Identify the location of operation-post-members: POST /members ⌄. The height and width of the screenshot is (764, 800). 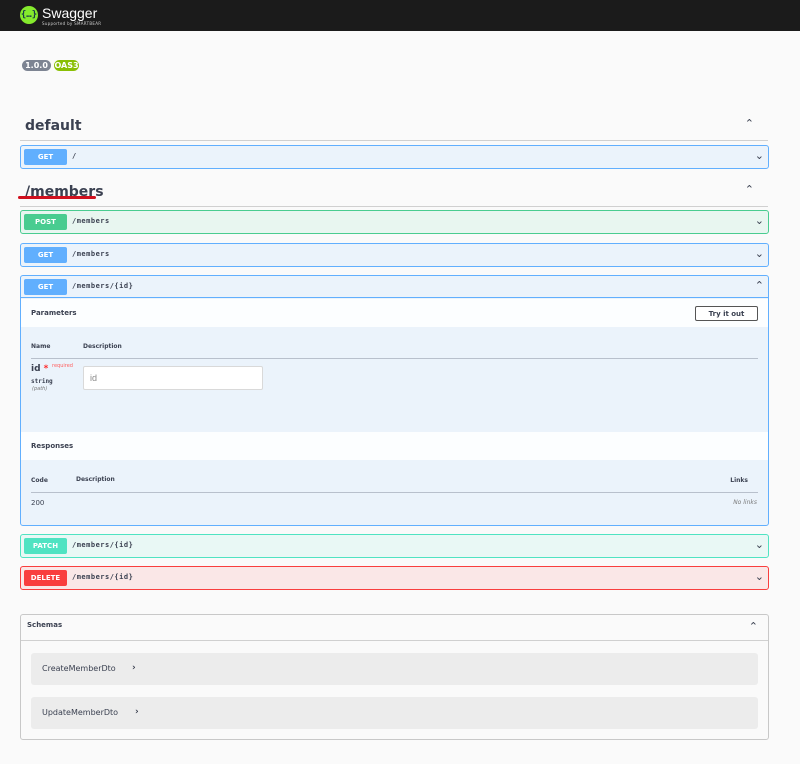
(394, 222).